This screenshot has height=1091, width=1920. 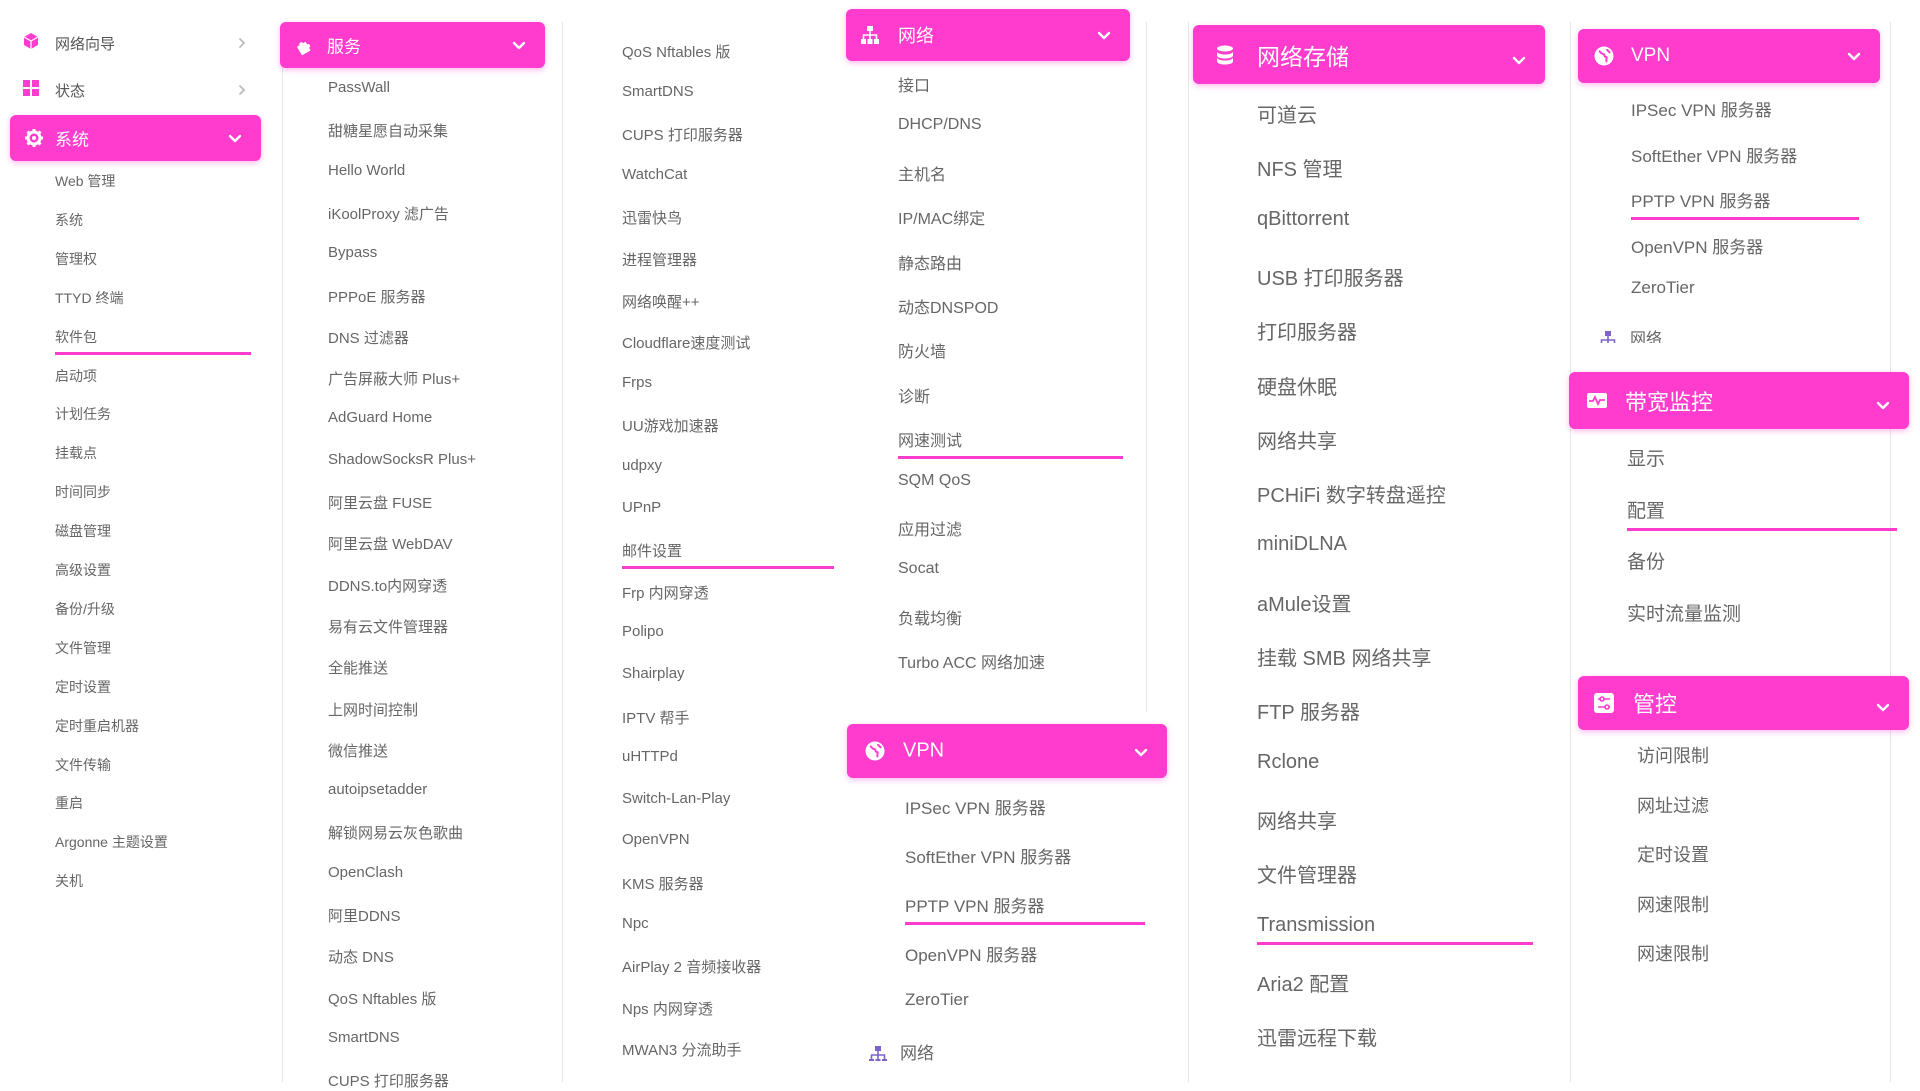 I want to click on sidebar-item-wizard: 网络向导, so click(x=137, y=43).